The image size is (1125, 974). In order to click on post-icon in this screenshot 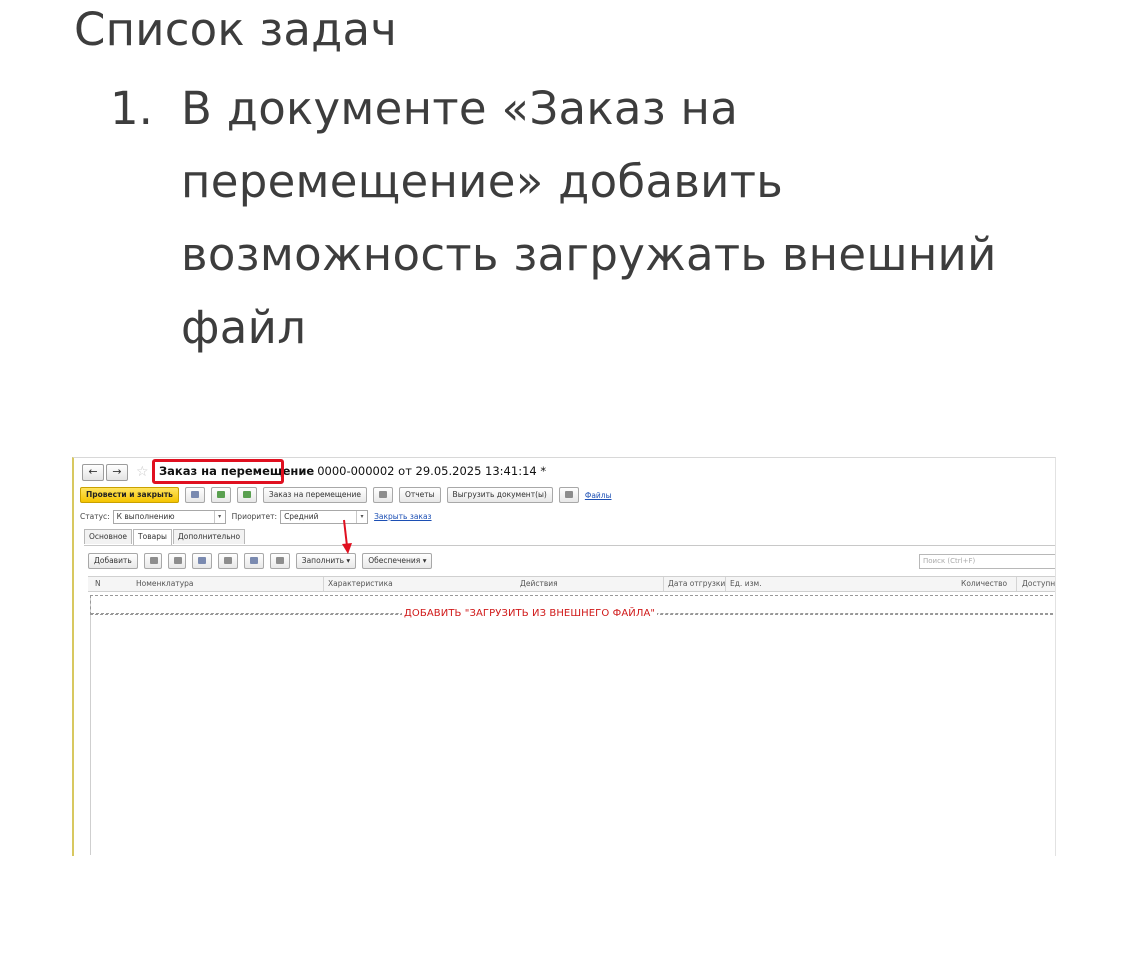, I will do `click(220, 495)`.